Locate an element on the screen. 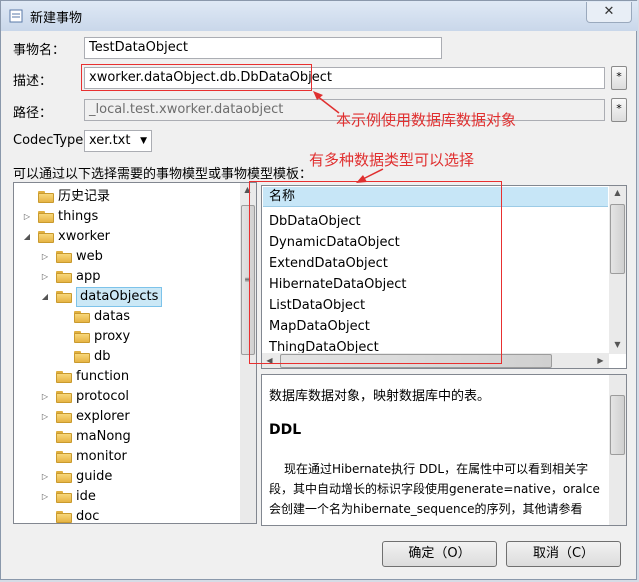  description-text-line3: 会创建一个名为hibernate_sequence的序列，其他请参看 is located at coordinates (426, 509).